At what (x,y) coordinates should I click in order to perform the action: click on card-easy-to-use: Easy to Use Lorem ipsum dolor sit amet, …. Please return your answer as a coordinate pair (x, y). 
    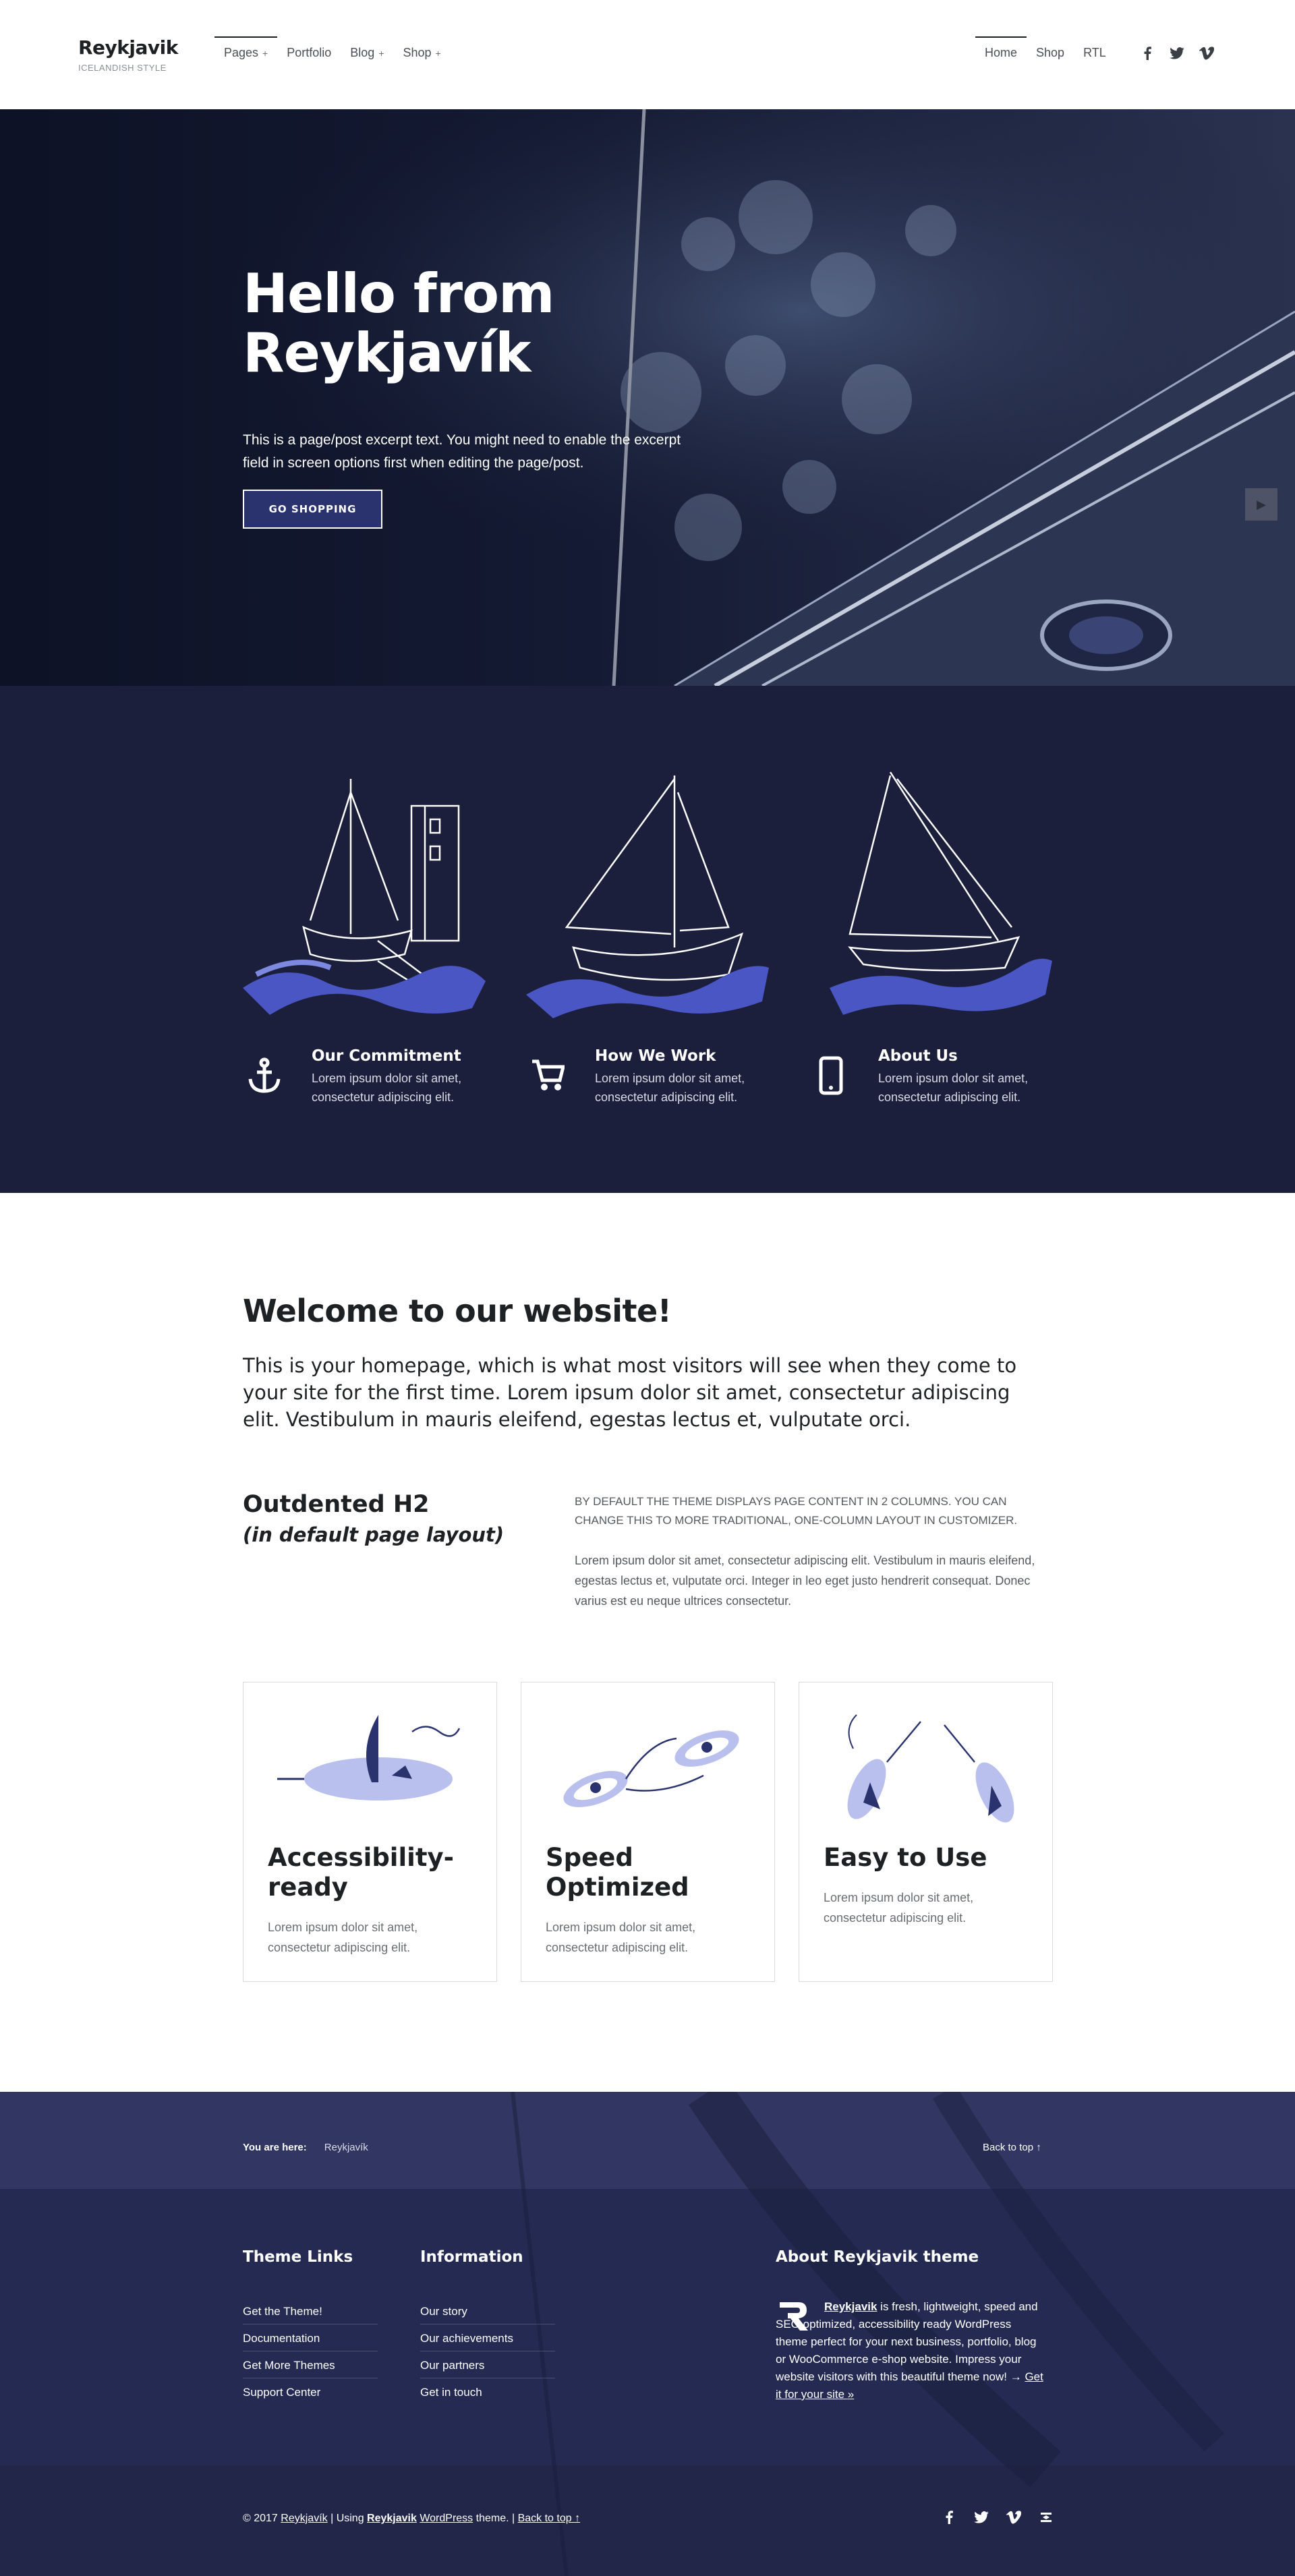
    Looking at the image, I should click on (926, 1832).